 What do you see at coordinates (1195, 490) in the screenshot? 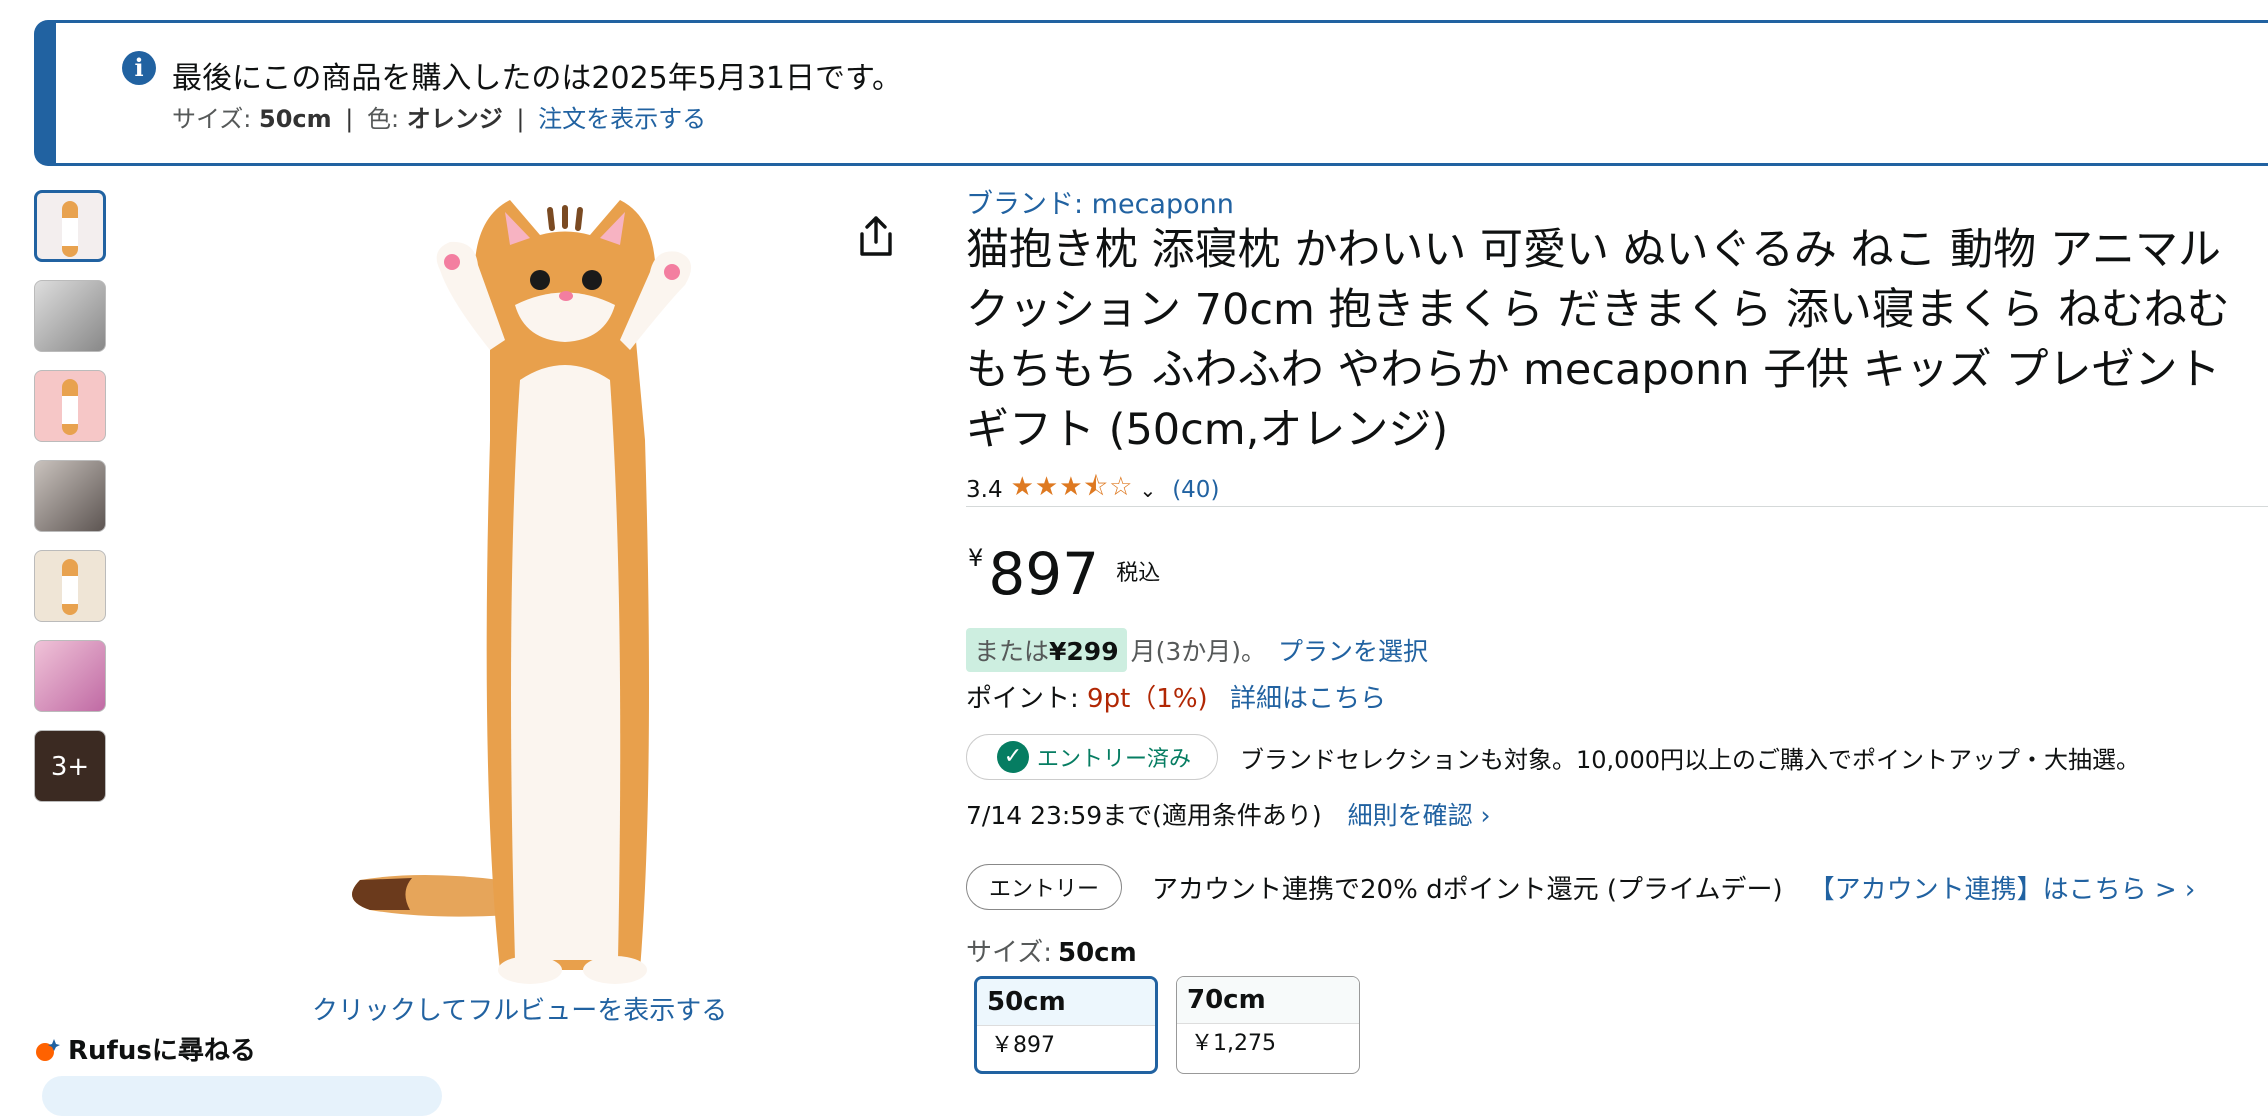
I see `rating-count-link: (40)` at bounding box center [1195, 490].